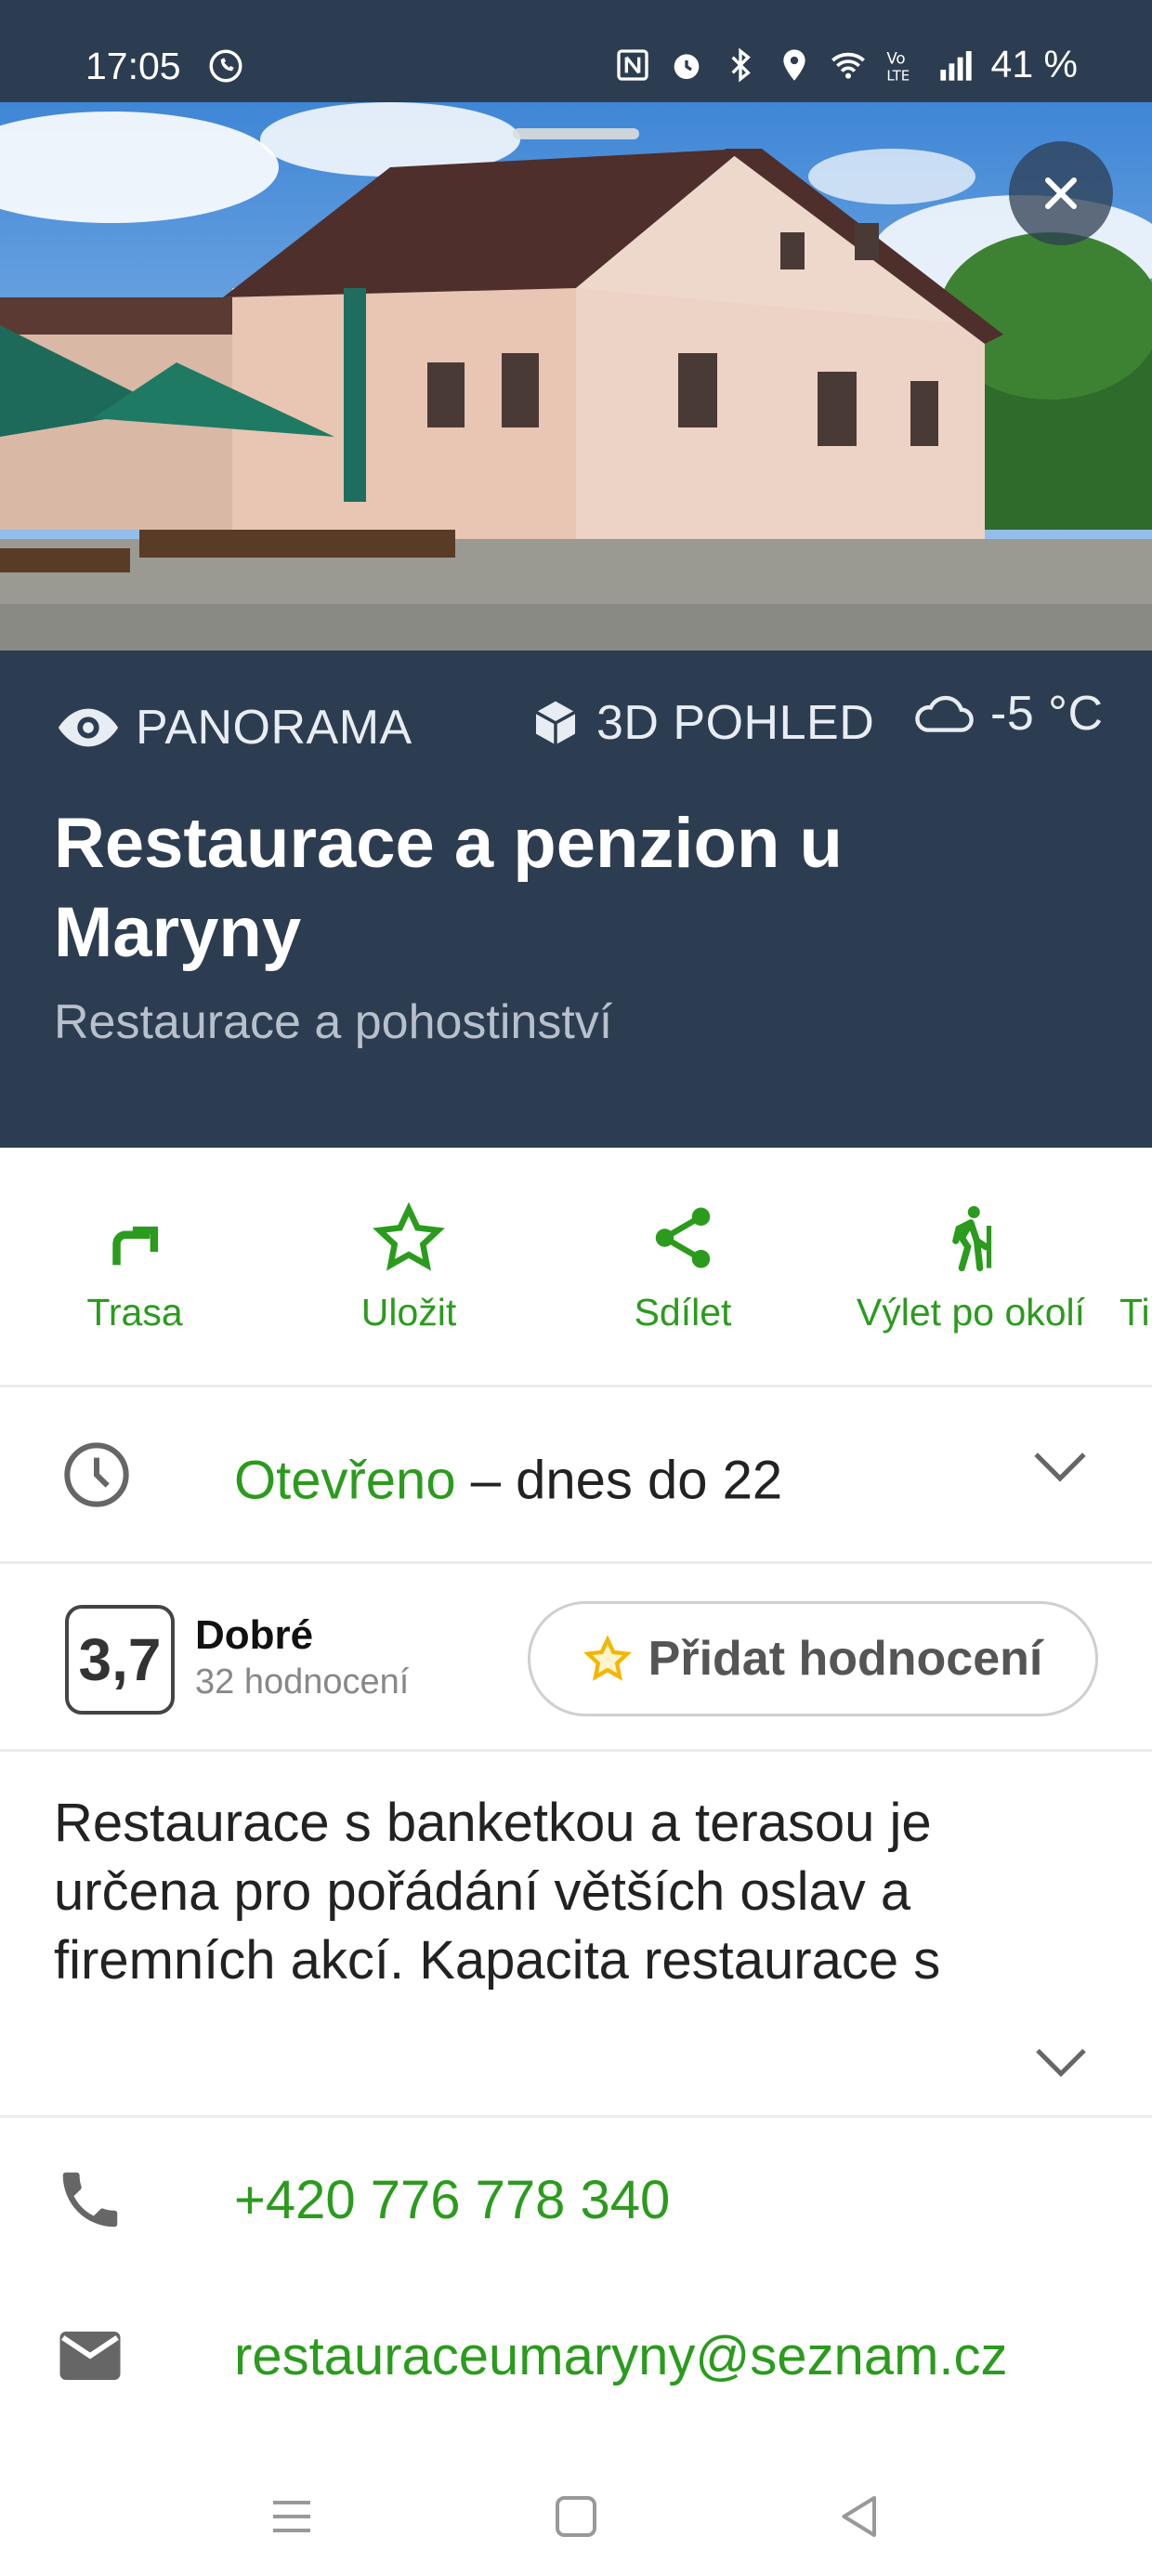 The height and width of the screenshot is (2576, 1152). I want to click on volte-icon: VoLTE, so click(898, 66).